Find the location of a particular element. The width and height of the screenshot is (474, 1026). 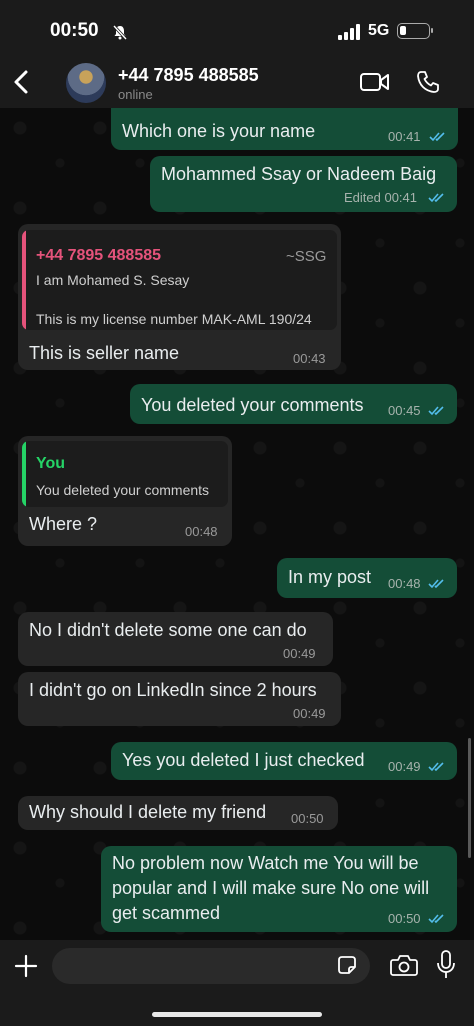

camera-icon is located at coordinates (404, 965).